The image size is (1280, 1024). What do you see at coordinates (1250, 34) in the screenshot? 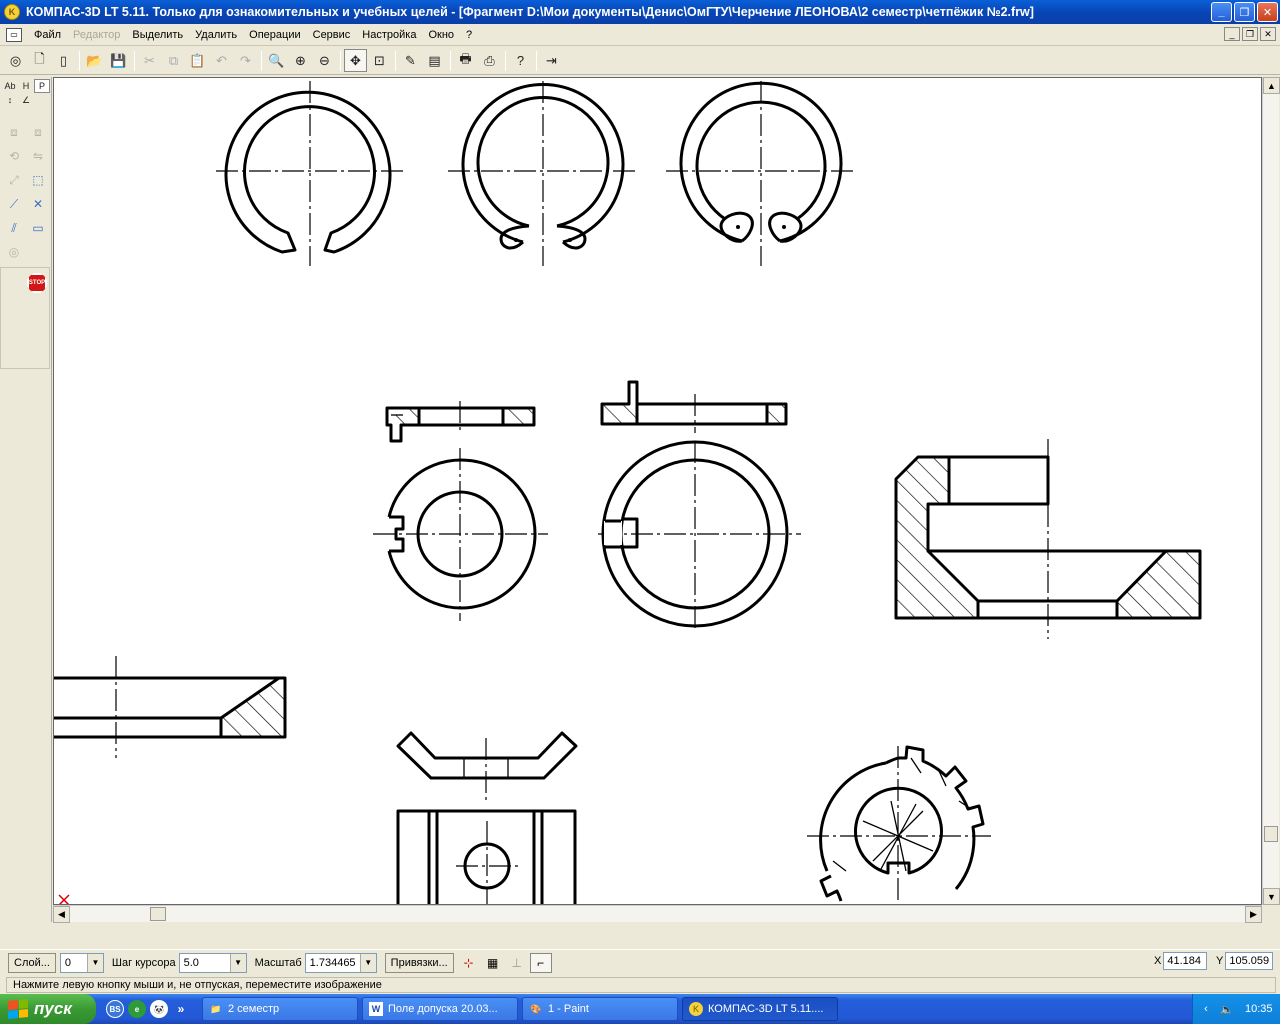
I see `doc-restore-button: ❐` at bounding box center [1250, 34].